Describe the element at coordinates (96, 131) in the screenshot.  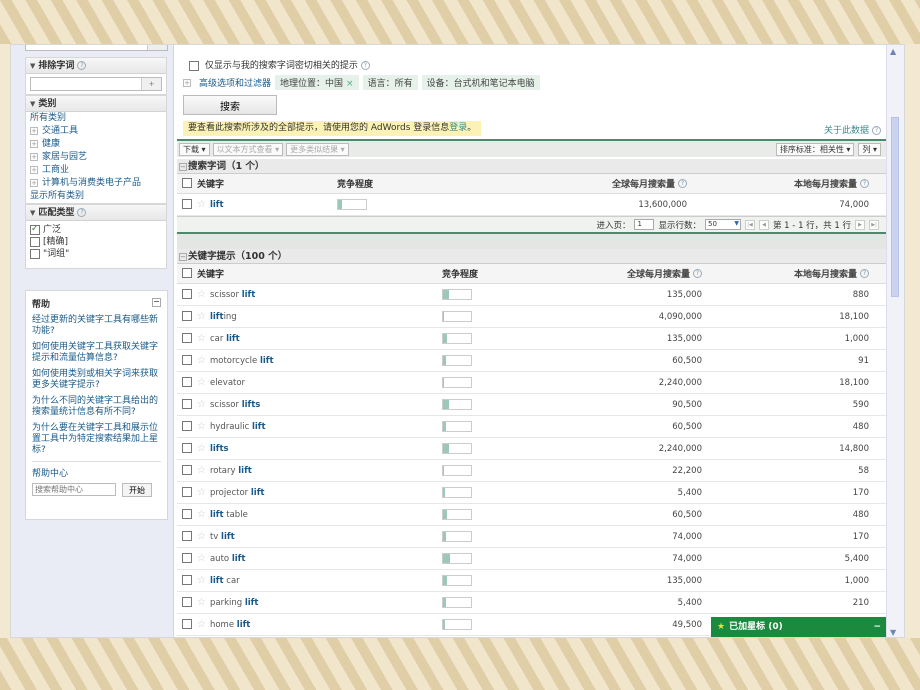
I see `category-item: + 交通工具` at that location.